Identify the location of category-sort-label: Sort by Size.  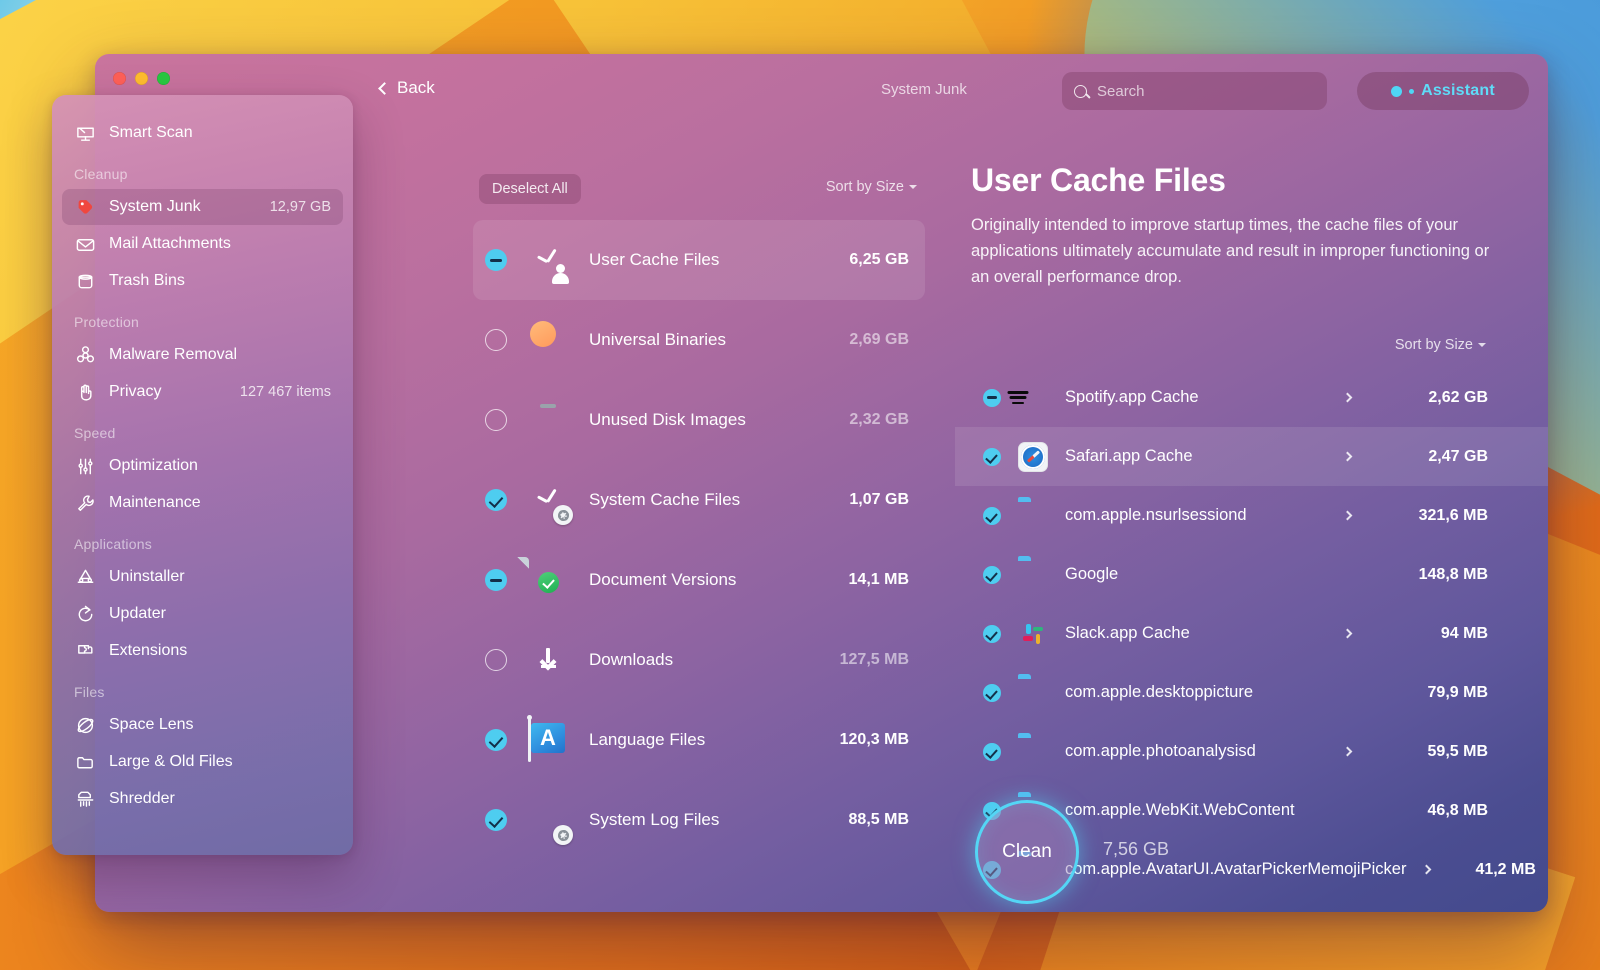
(864, 187).